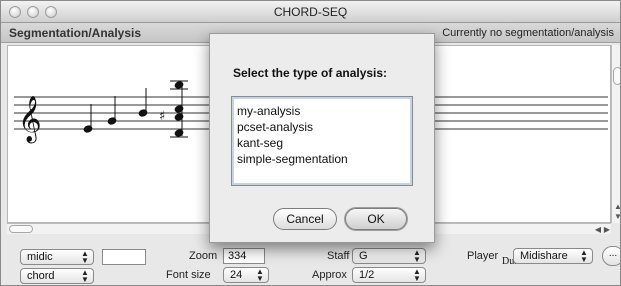 This screenshot has width=621, height=286. I want to click on vertical-scrollbar: ▲ ▼, so click(615, 134).